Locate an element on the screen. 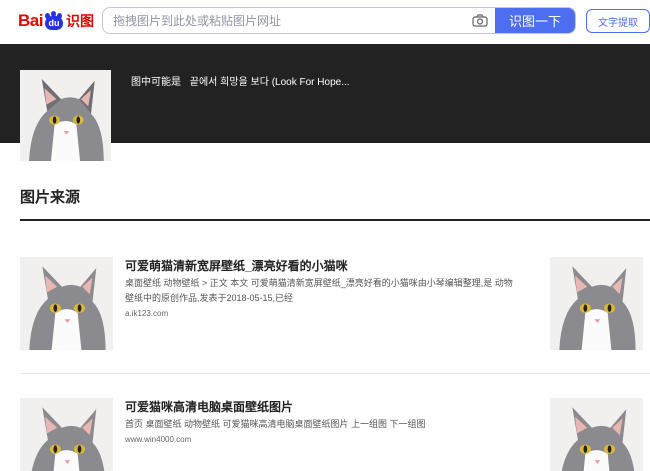  result-title: 可爱萌猫清新宽屏壁纸_漂亮好看的小猫咪 is located at coordinates (236, 265).